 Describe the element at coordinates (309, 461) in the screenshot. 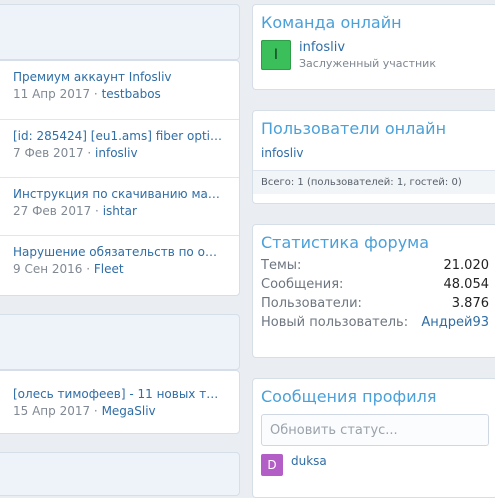

I see `profile-post-author-link: duksa` at that location.